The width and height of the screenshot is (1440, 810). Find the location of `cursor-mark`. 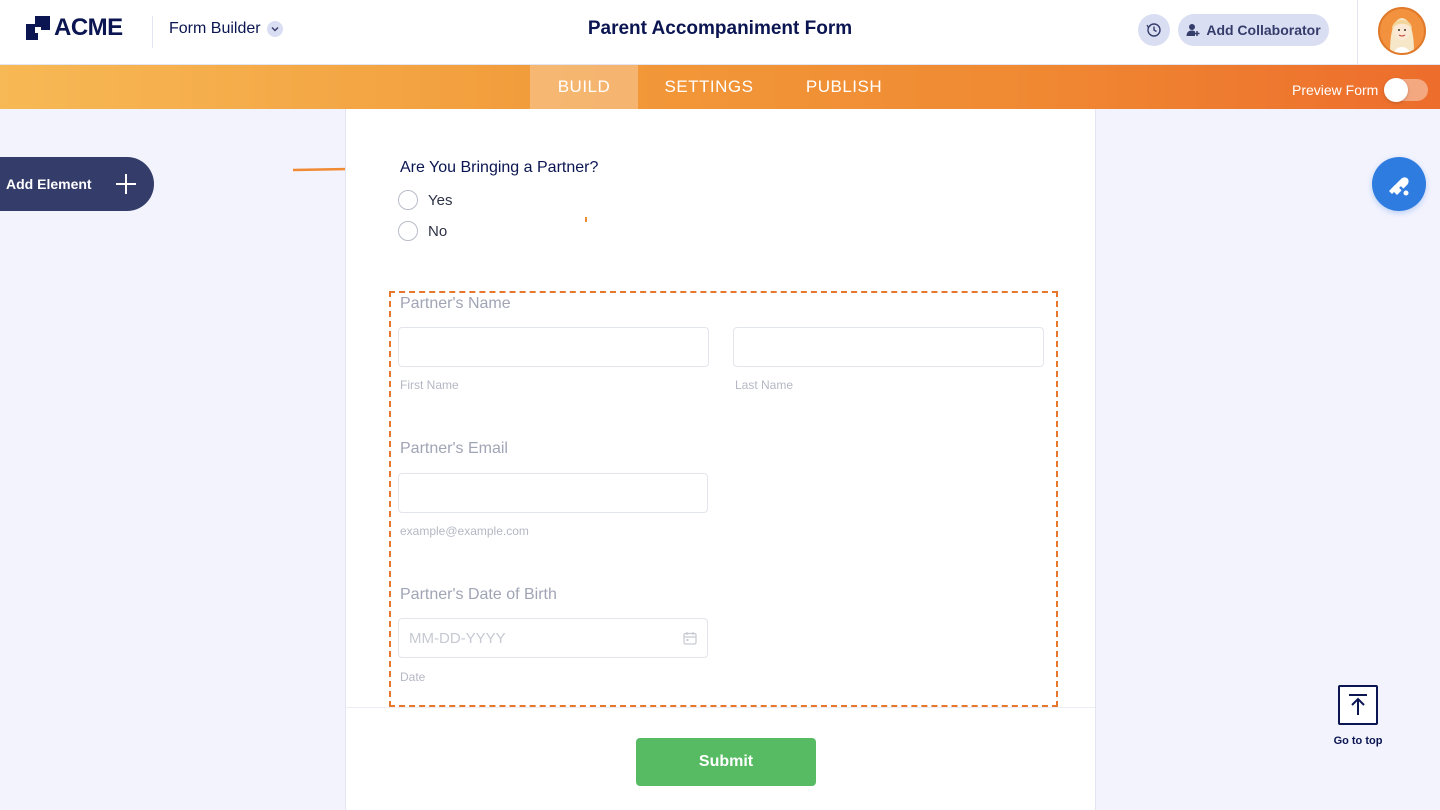

cursor-mark is located at coordinates (586, 219).